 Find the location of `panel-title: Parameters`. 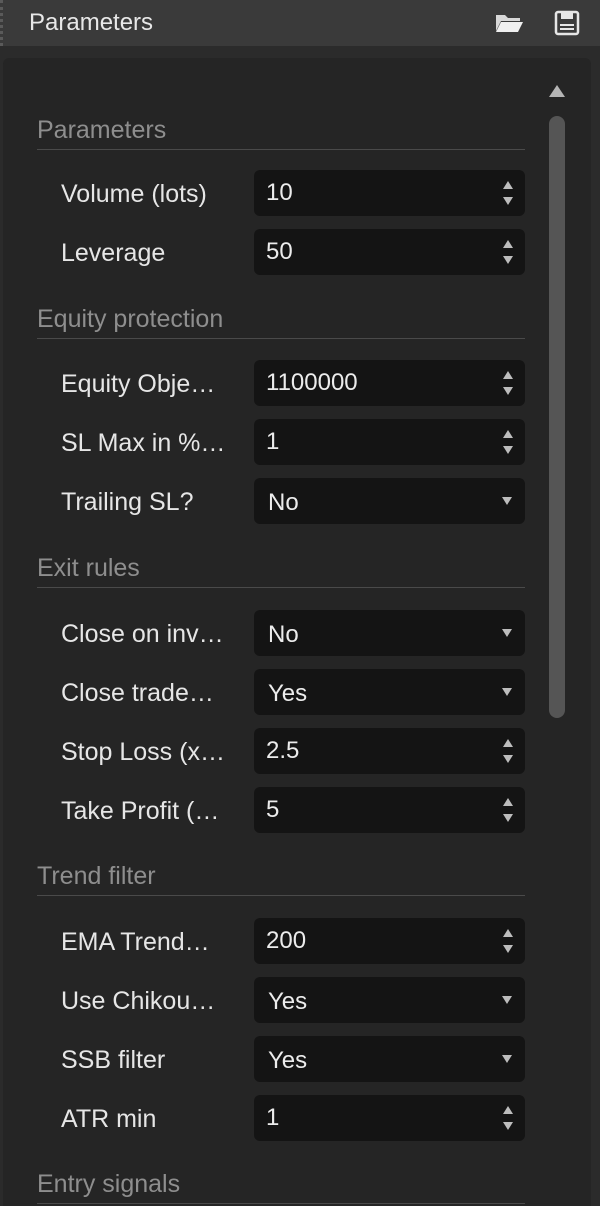

panel-title: Parameters is located at coordinates (91, 22).